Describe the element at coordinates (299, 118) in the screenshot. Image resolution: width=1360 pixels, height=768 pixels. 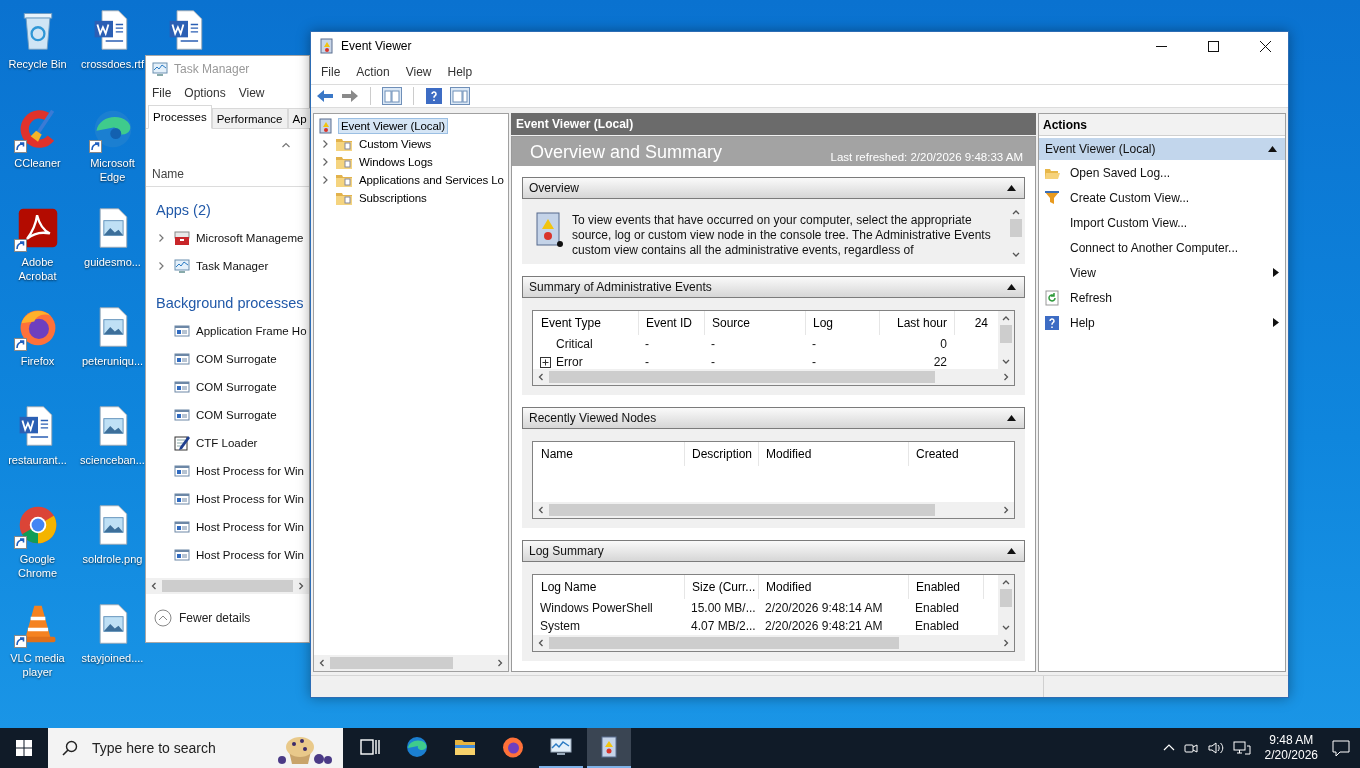
I see `tab: Ap` at that location.